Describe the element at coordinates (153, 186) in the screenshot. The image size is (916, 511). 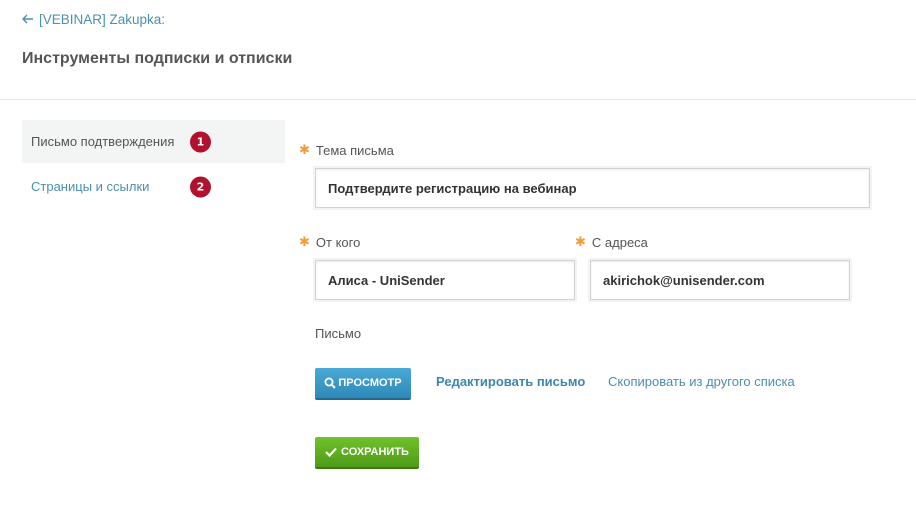
I see `sidebar-item-pages-and-links: Страницы и ссылки 2` at that location.